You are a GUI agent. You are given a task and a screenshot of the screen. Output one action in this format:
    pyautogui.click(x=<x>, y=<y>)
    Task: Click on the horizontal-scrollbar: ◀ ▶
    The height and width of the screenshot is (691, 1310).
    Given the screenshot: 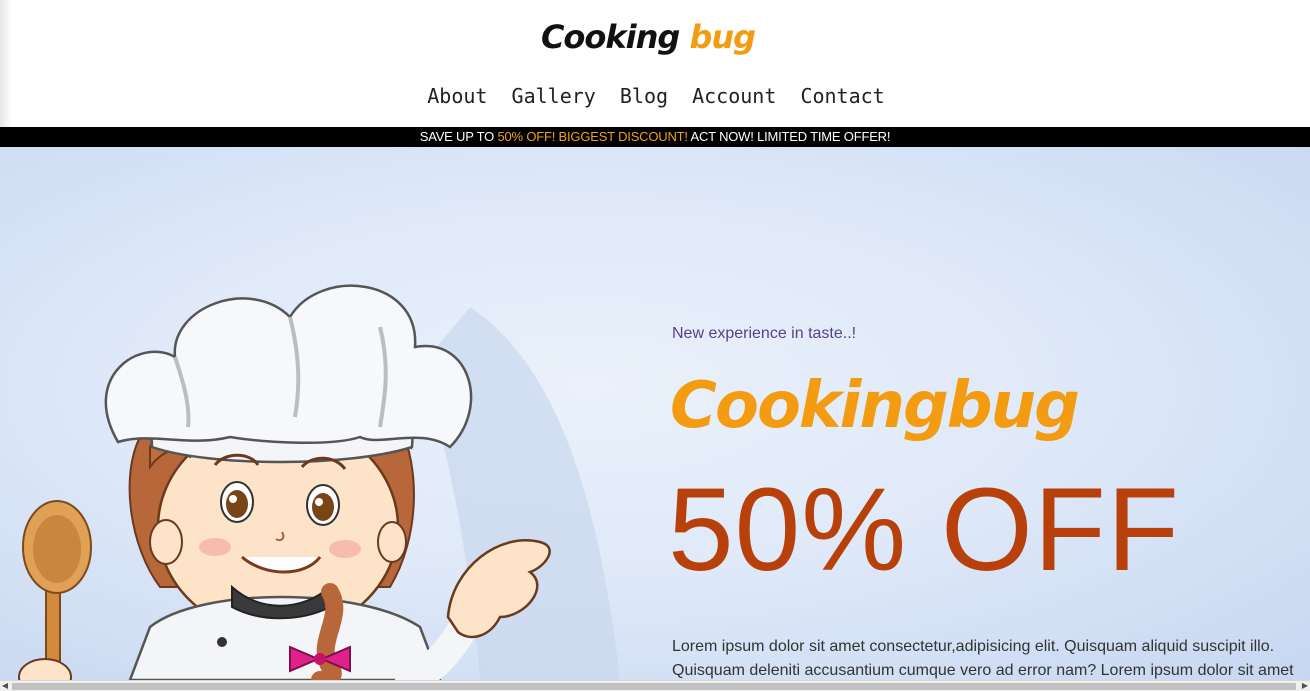 What is the action you would take?
    pyautogui.click(x=655, y=685)
    